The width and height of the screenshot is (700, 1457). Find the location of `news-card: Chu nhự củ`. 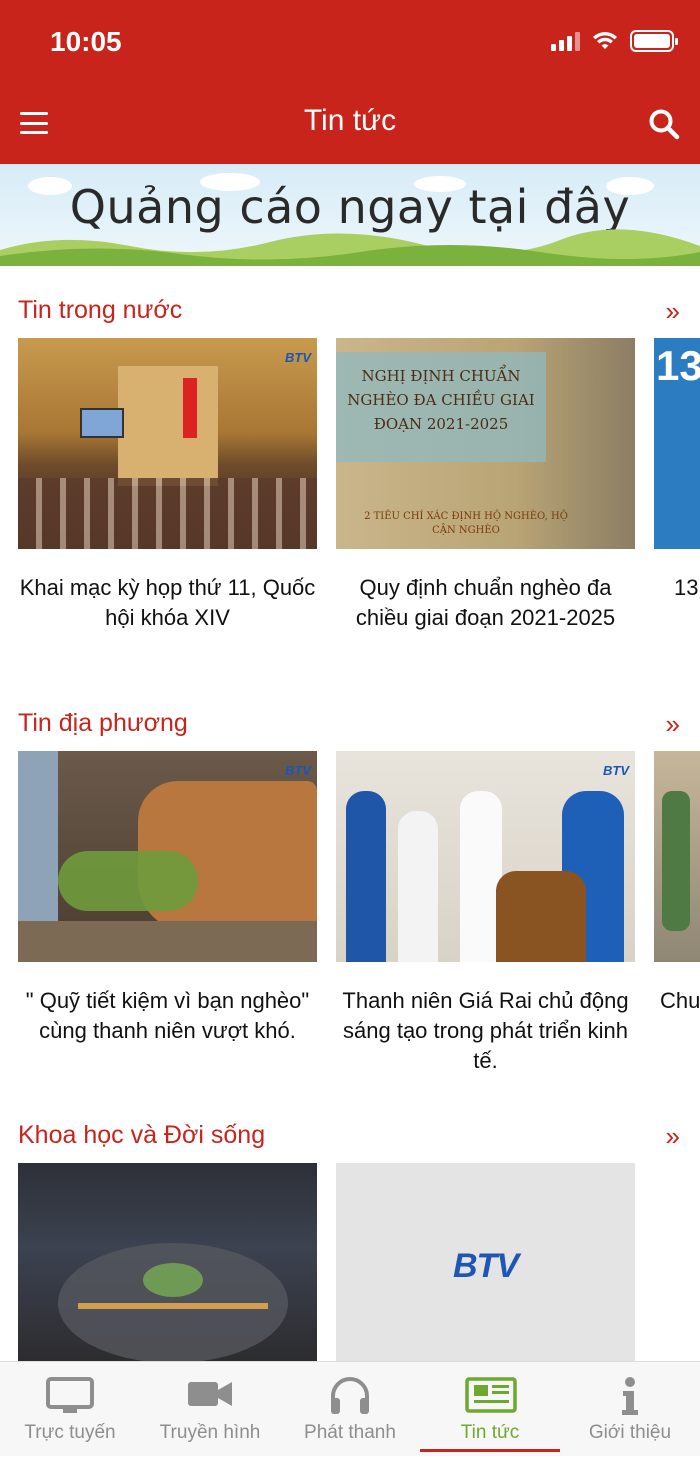

news-card: Chu nhự củ is located at coordinates (677, 883).